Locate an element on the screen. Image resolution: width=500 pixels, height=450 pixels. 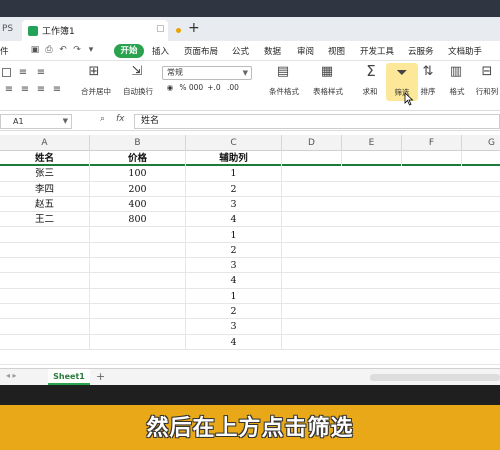
new-tab-button: + is located at coordinates (194, 28).